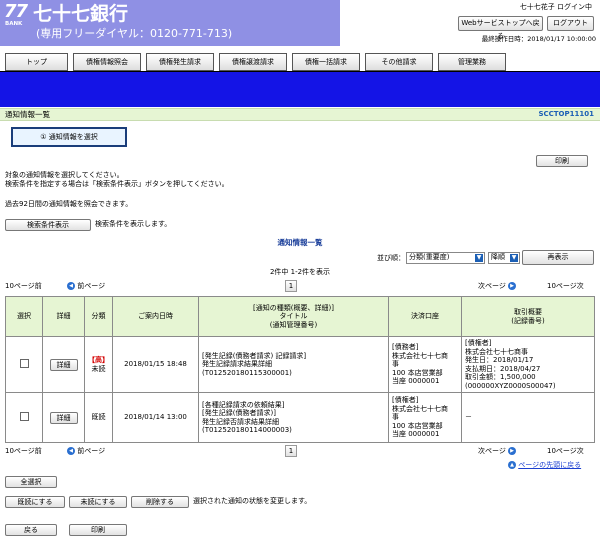  What do you see at coordinates (31, 482) in the screenshot?
I see `select-all-button: 全選択` at bounding box center [31, 482].